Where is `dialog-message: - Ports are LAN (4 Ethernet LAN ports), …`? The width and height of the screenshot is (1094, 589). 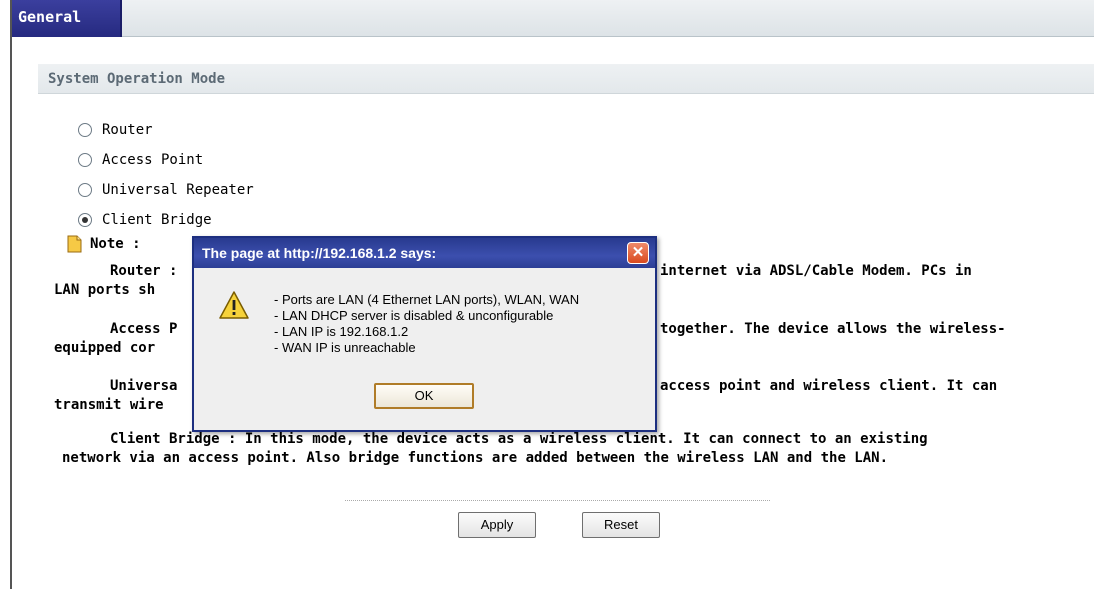 dialog-message: - Ports are LAN (4 Ethernet LAN ports), … is located at coordinates (426, 324).